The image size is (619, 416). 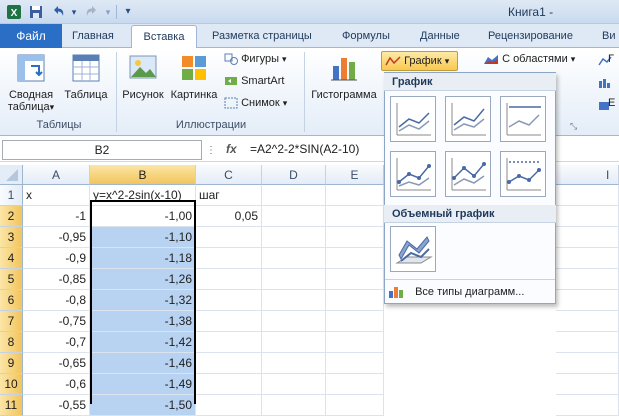 What do you see at coordinates (58, 12) in the screenshot?
I see `undo-icon` at bounding box center [58, 12].